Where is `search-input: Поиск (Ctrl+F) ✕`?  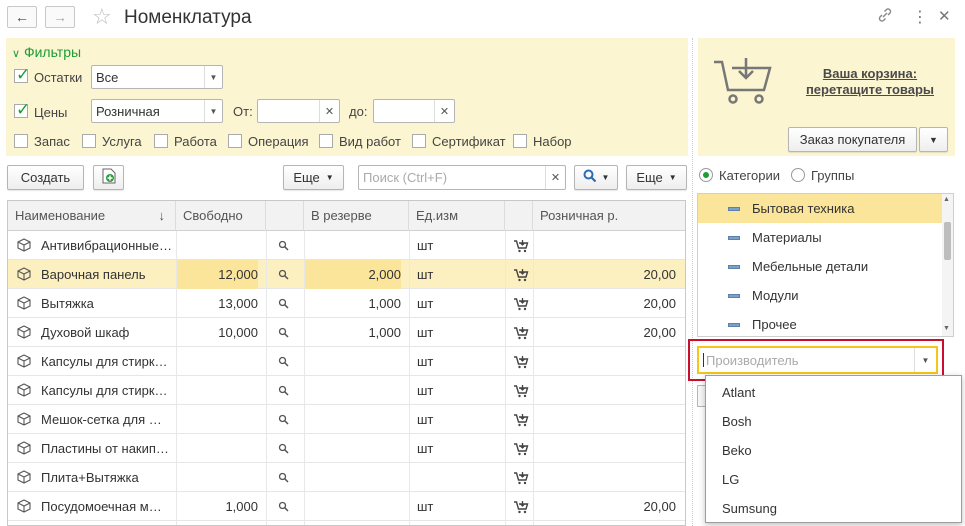
search-input: Поиск (Ctrl+F) ✕ is located at coordinates (462, 177).